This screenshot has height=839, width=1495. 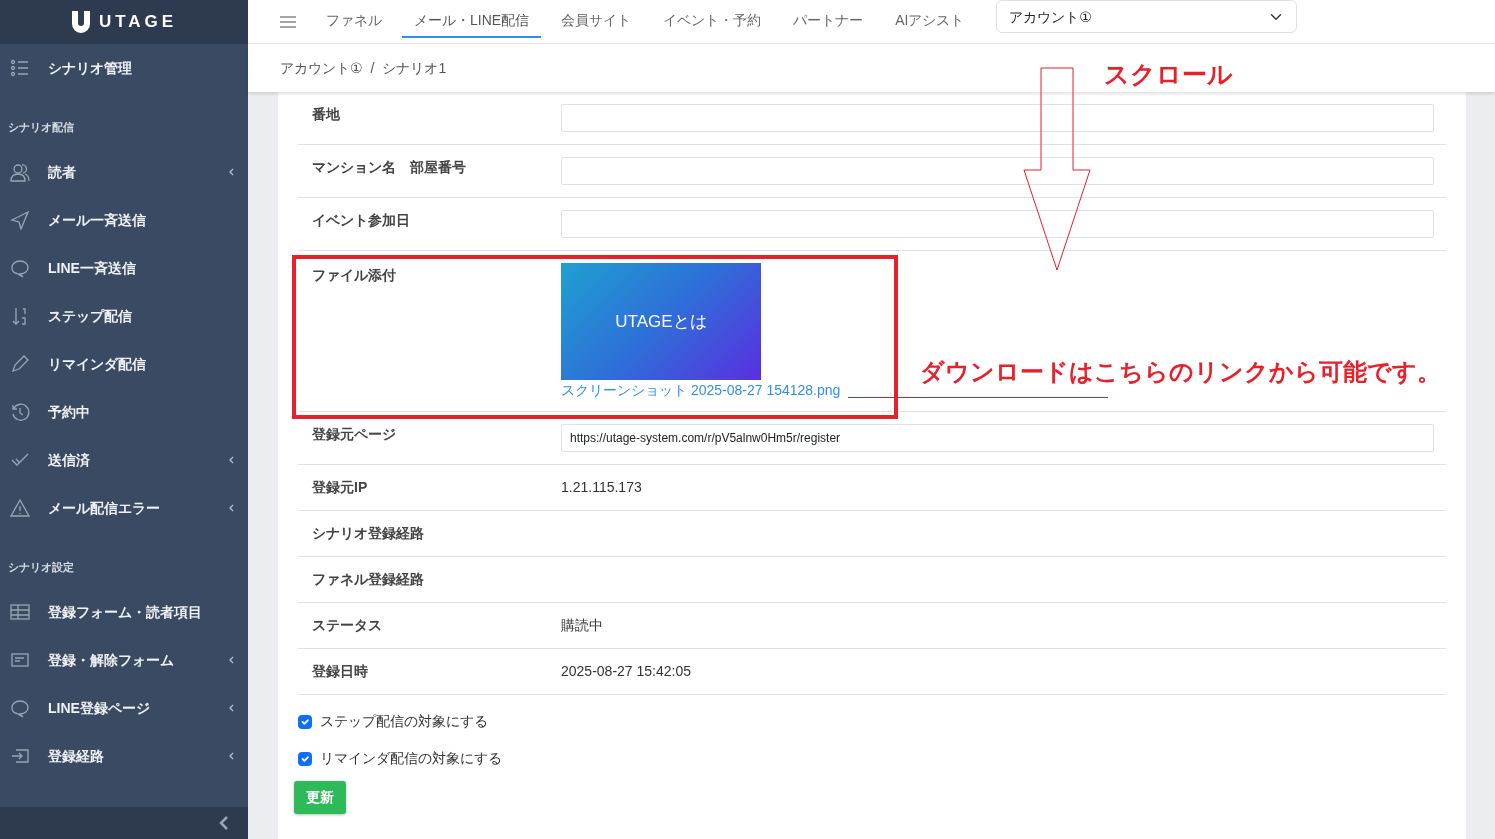 I want to click on account-select: アカウント①, so click(x=1147, y=16).